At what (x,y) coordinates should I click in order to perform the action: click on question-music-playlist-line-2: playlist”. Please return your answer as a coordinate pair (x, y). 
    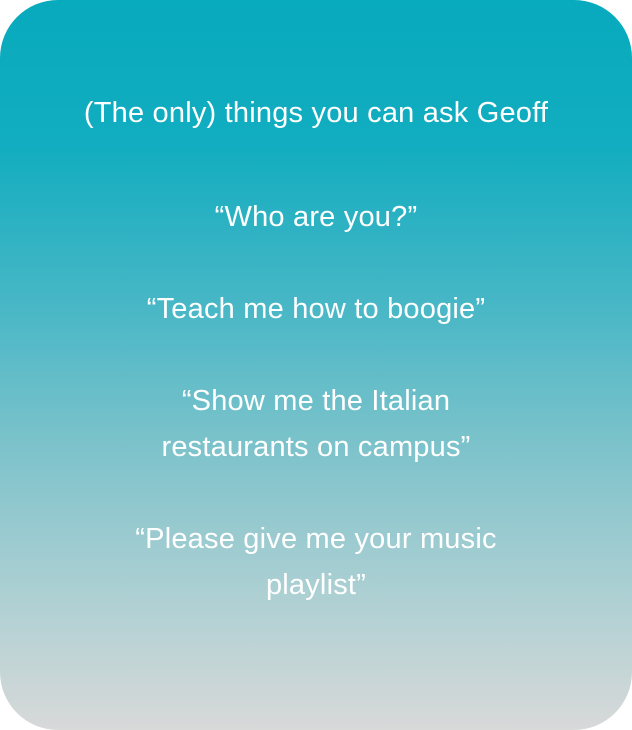
    Looking at the image, I should click on (316, 585).